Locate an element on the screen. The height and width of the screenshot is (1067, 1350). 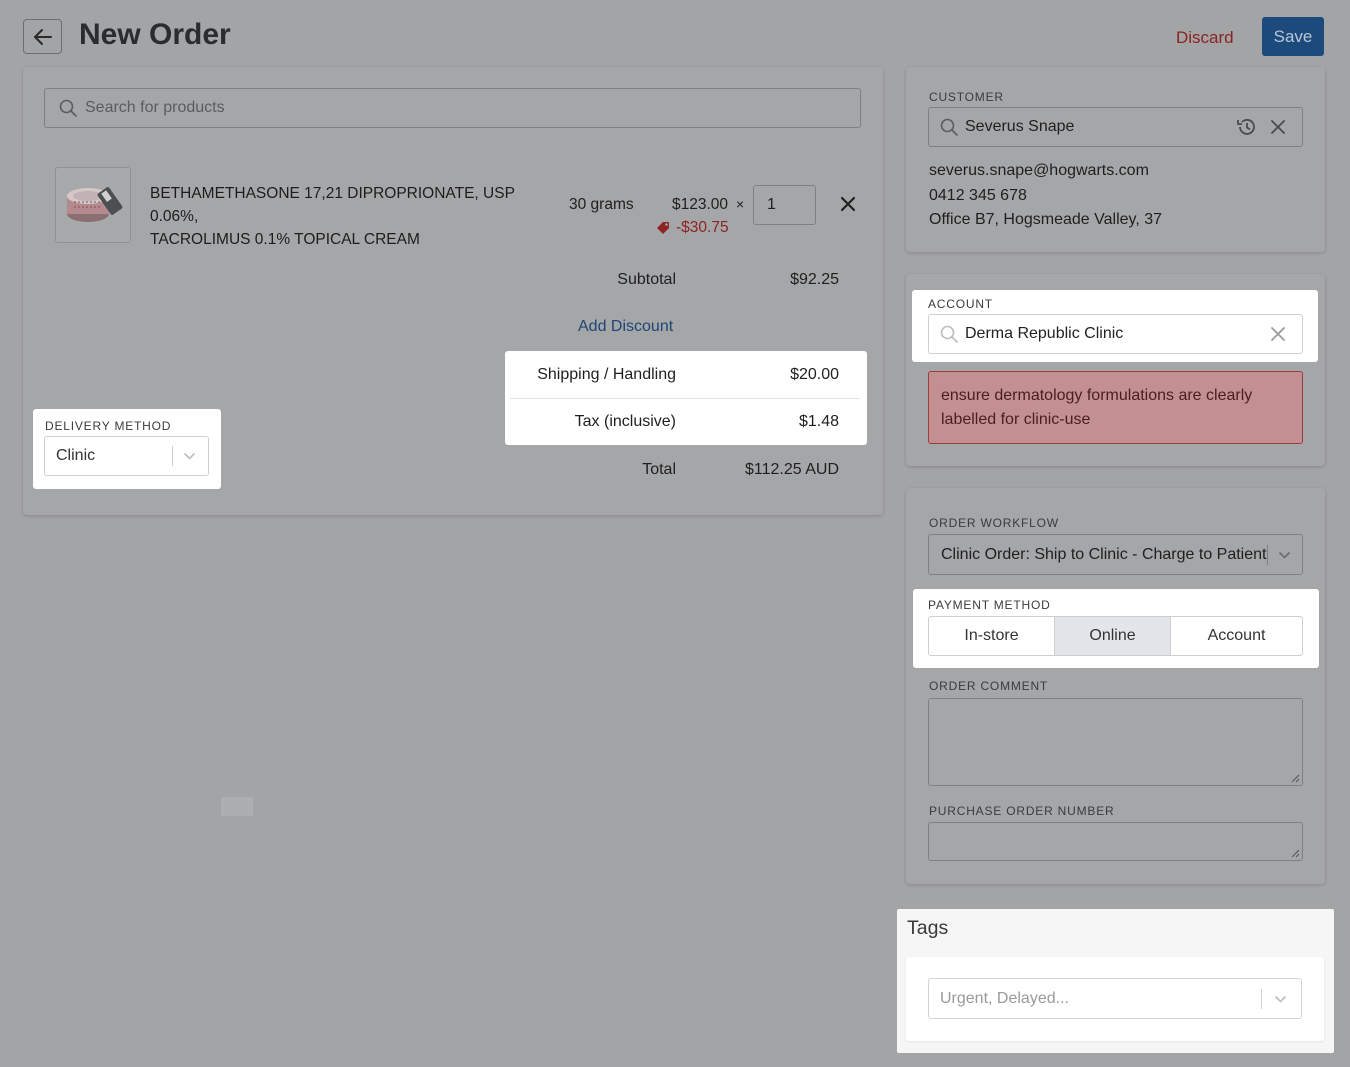
payment-method-panel: PAYMENT METHOD In-store Online Account is located at coordinates (1116, 628).